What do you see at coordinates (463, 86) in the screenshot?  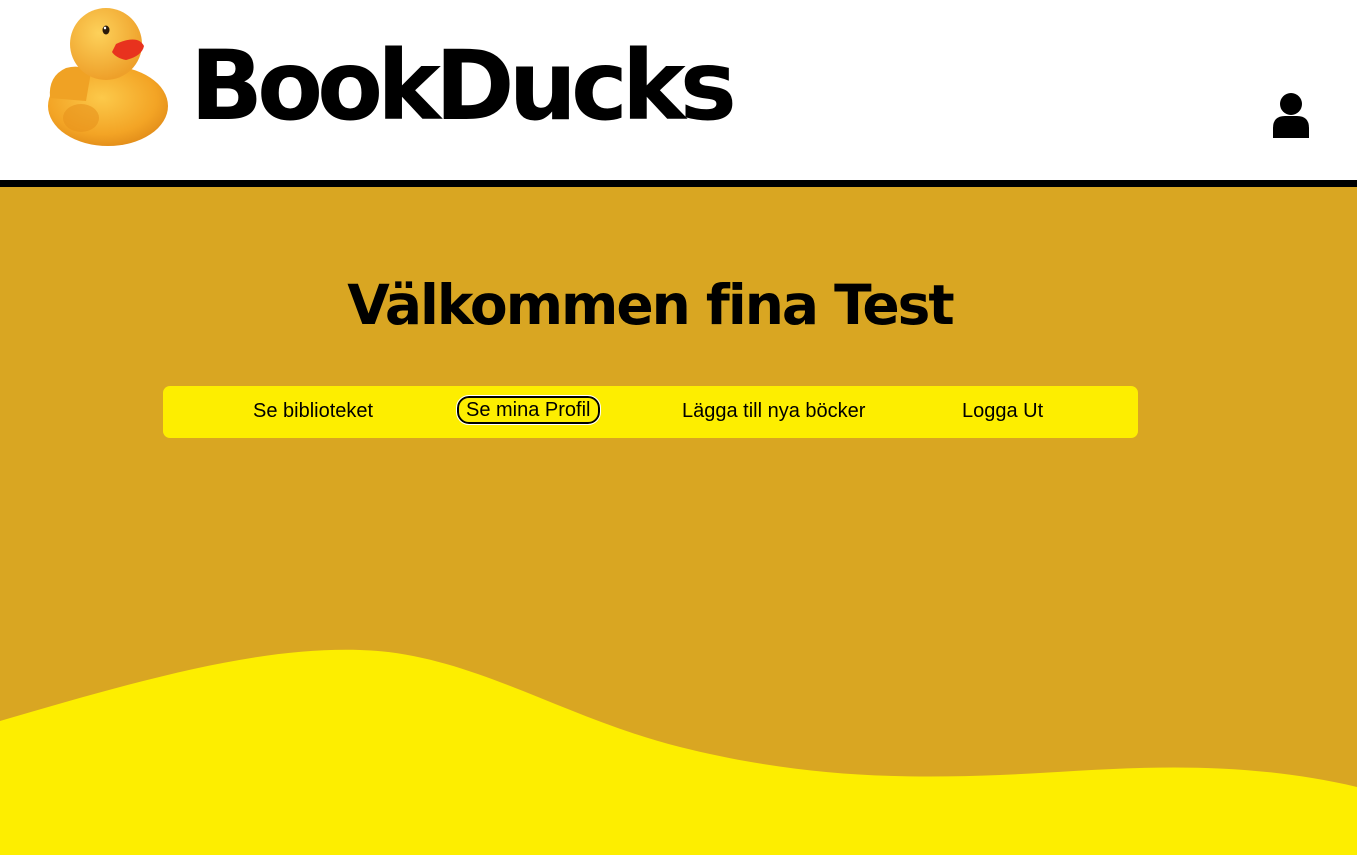 I see `brand-name: BookDucks` at bounding box center [463, 86].